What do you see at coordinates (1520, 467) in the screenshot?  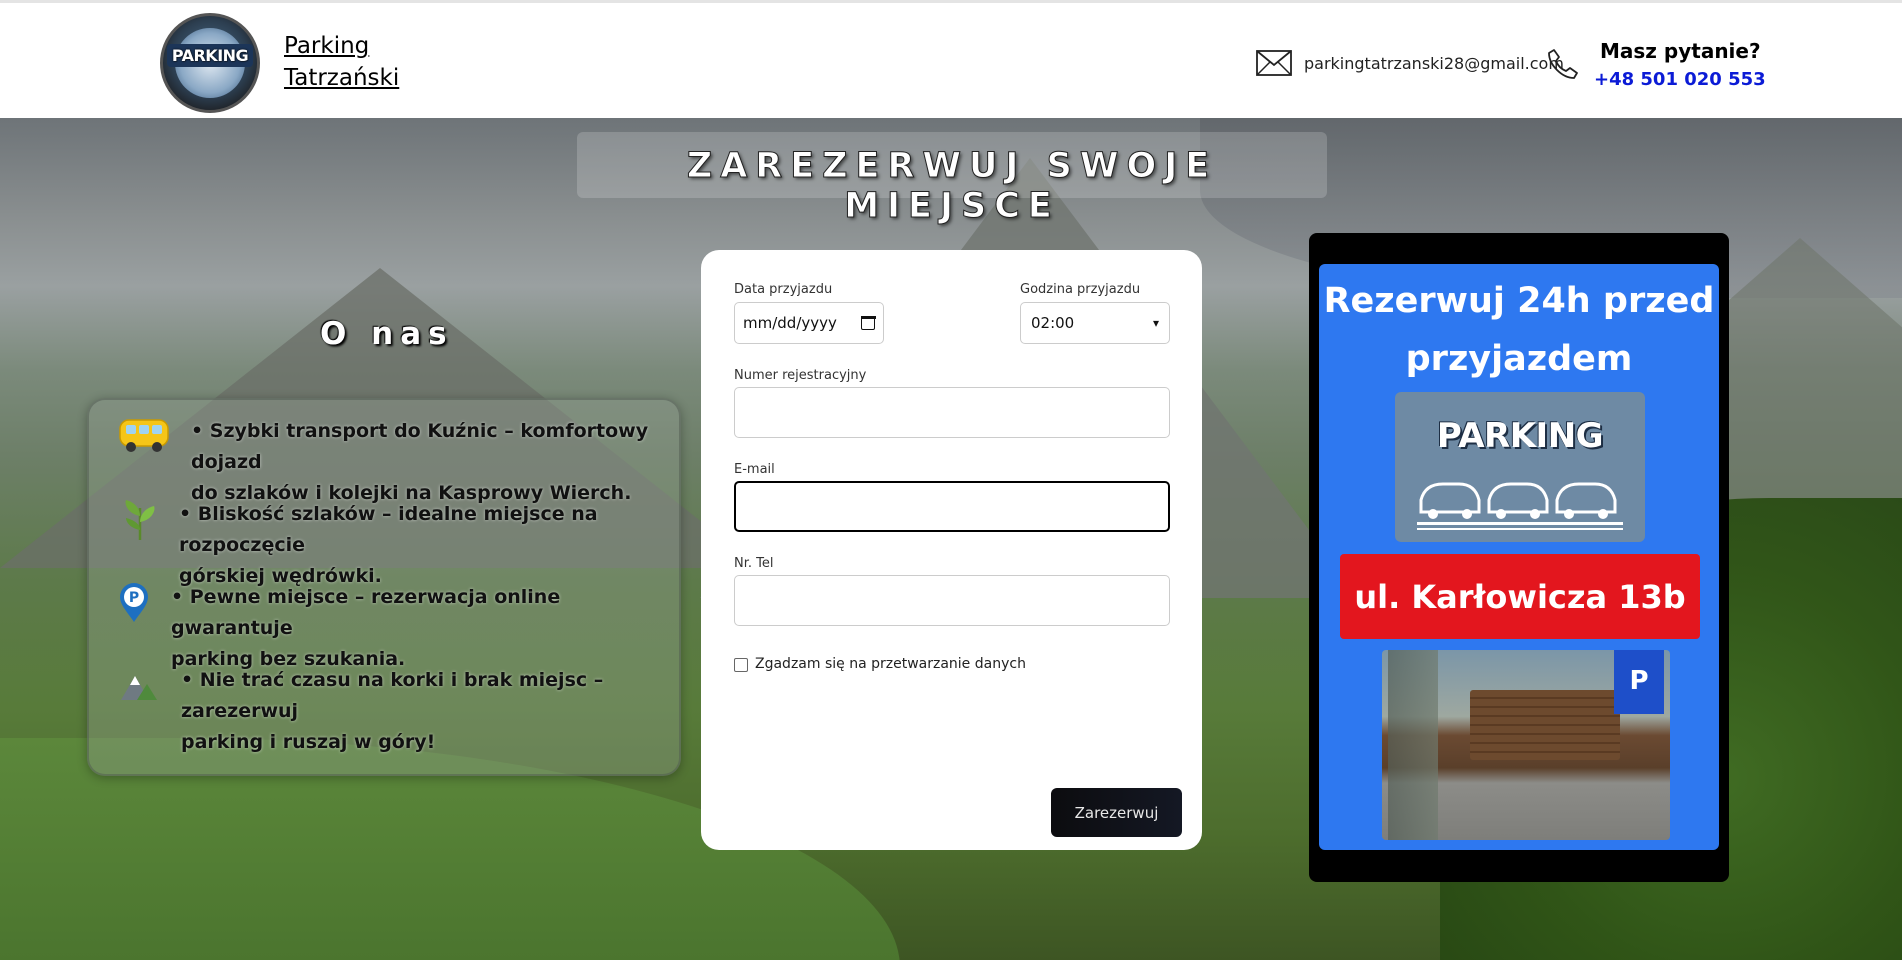 I see `parking-promo-logo: PARKING` at bounding box center [1520, 467].